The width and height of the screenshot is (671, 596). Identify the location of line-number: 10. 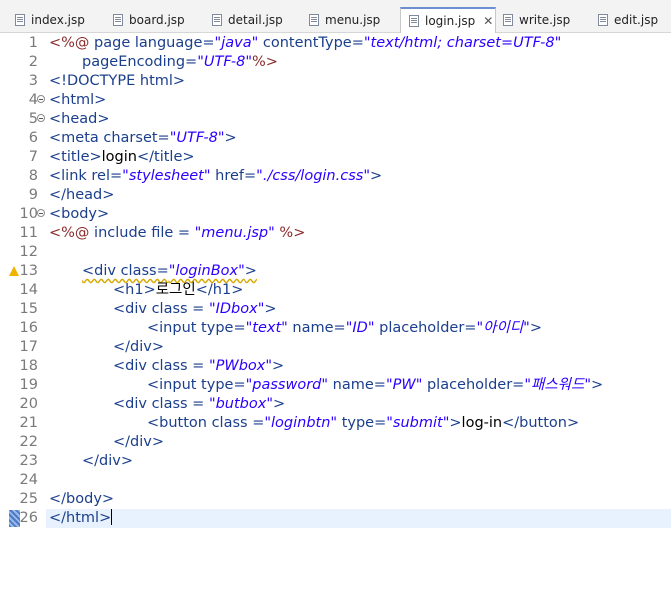
(28, 214).